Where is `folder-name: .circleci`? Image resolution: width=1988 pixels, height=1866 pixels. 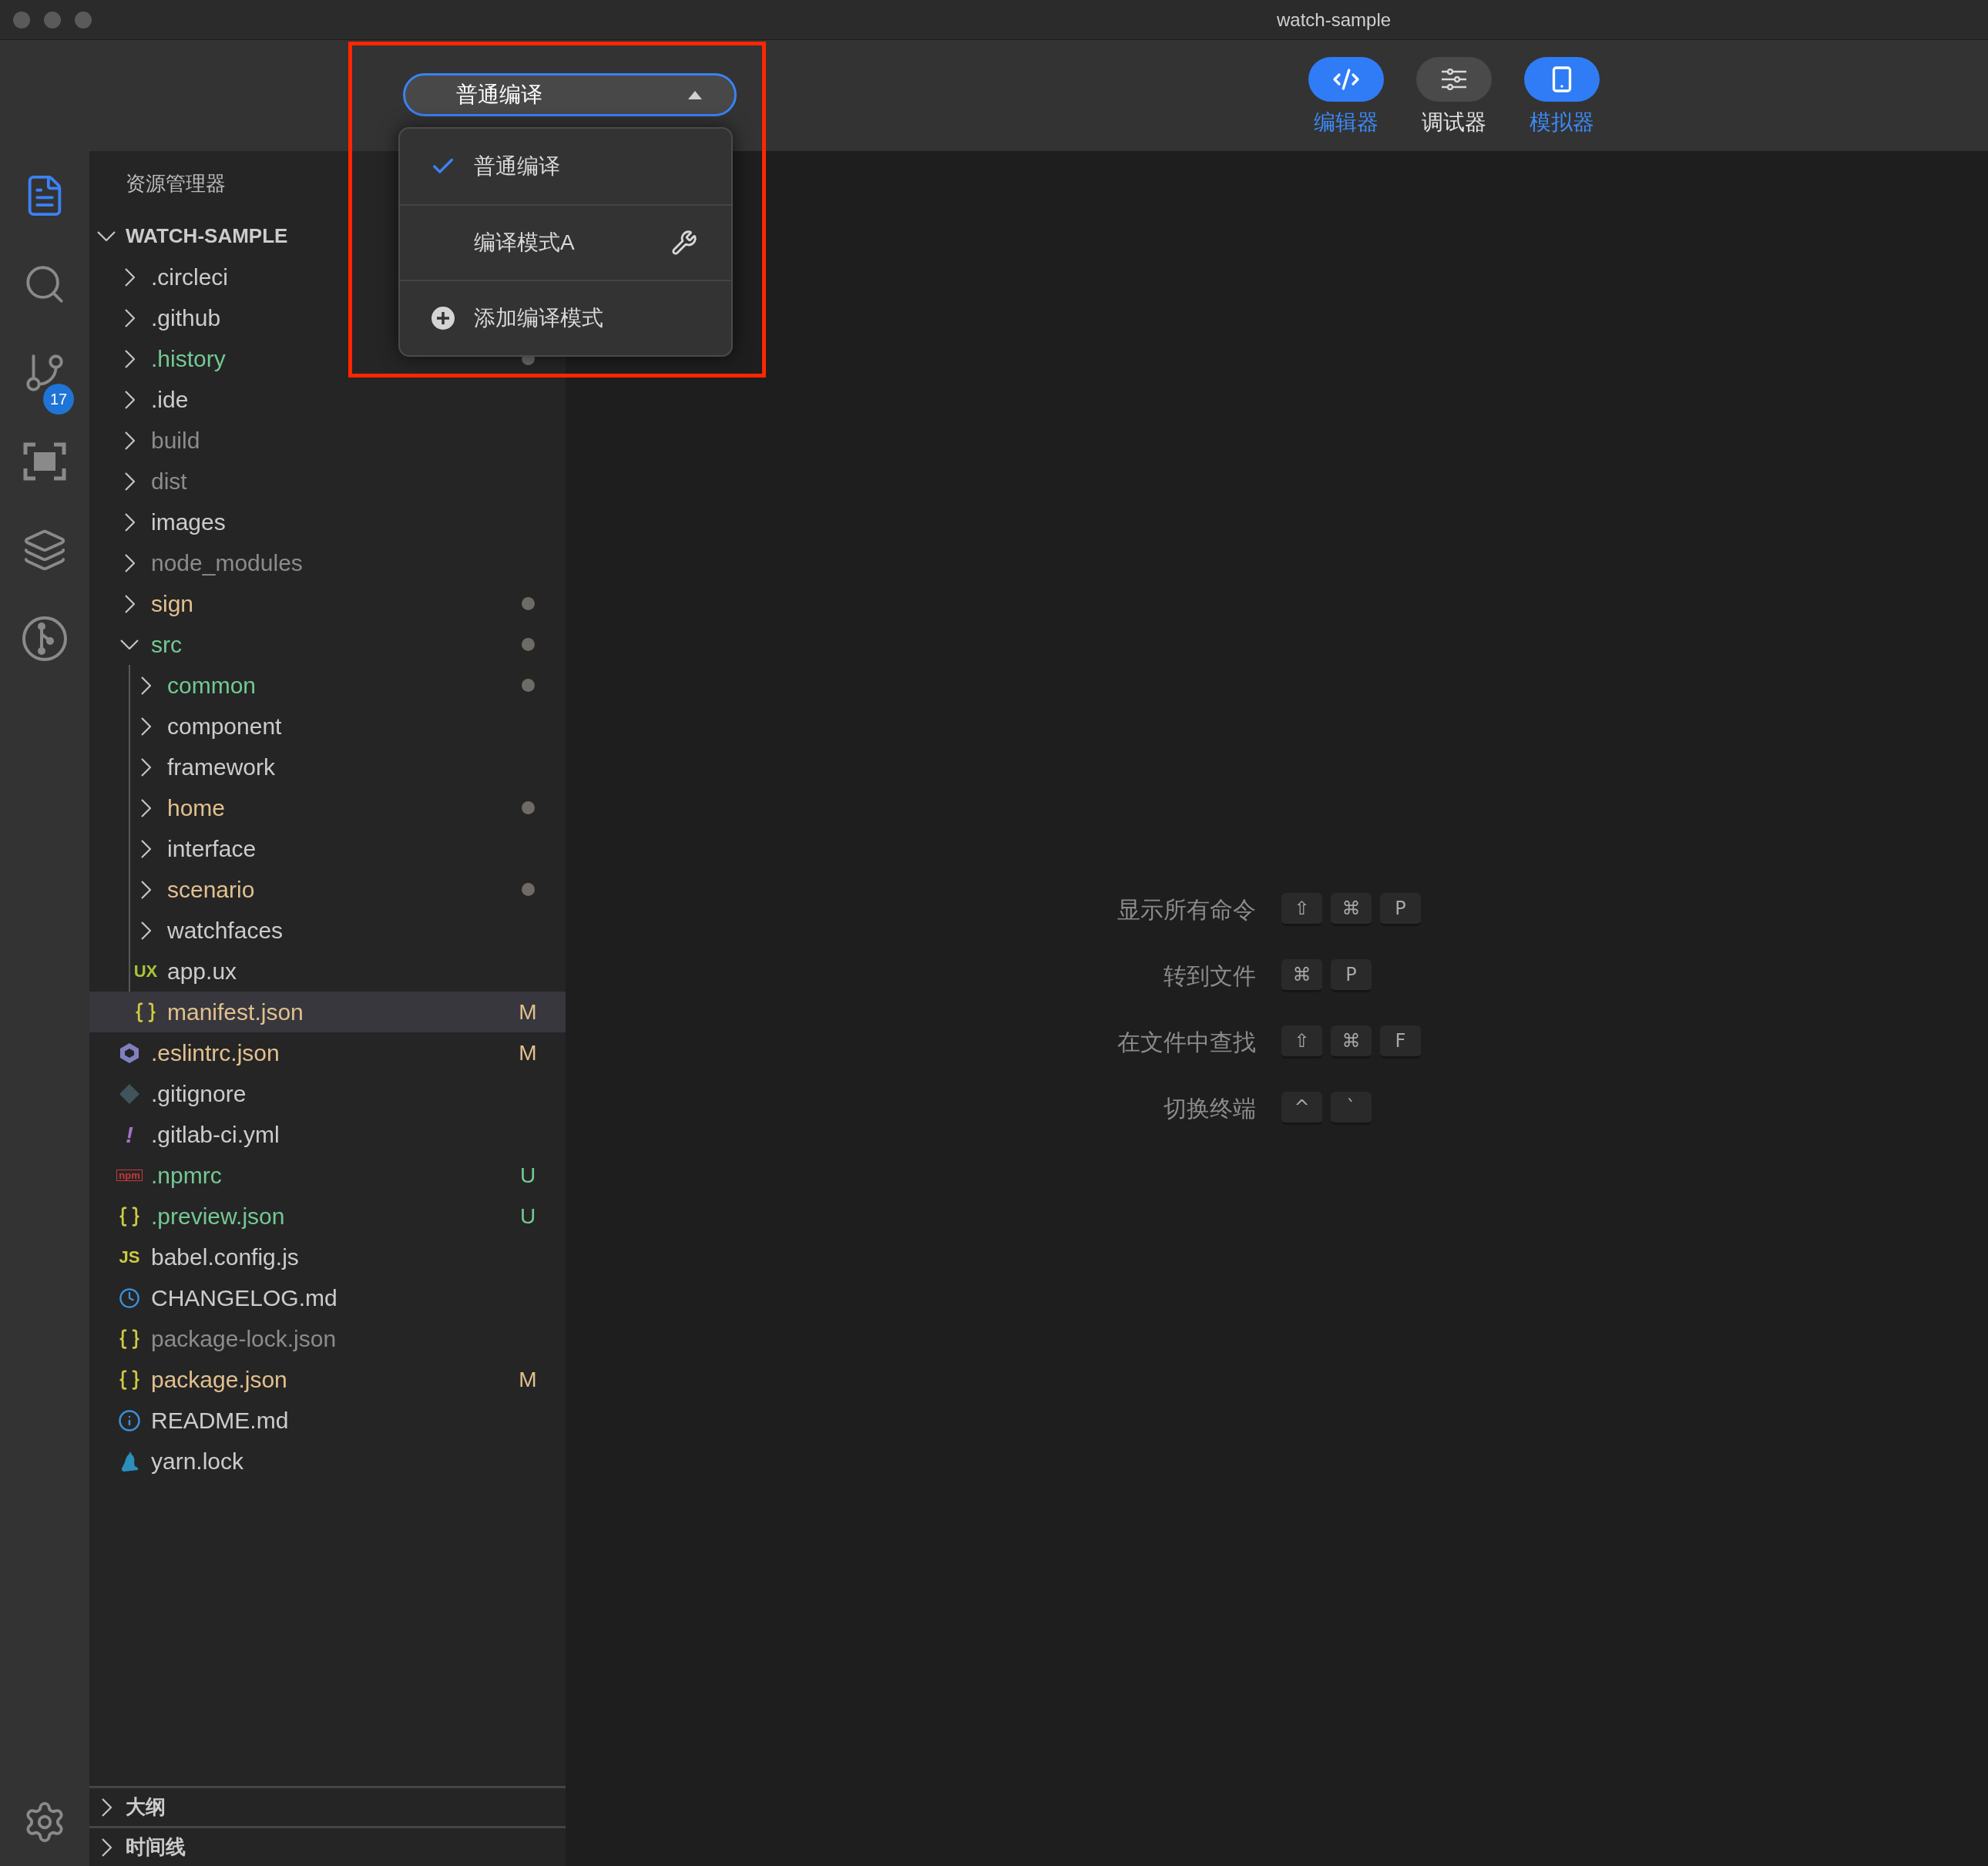
folder-name: .circleci is located at coordinates (189, 277).